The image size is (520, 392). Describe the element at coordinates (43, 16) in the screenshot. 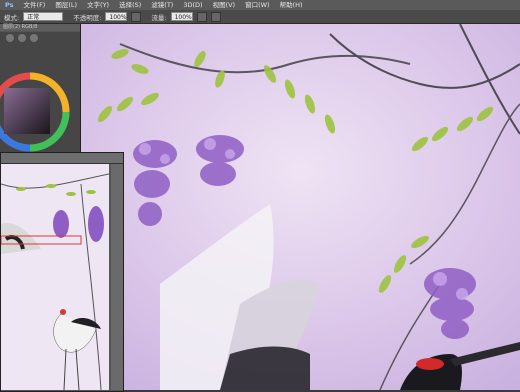

I see `mode-select: 正常` at that location.